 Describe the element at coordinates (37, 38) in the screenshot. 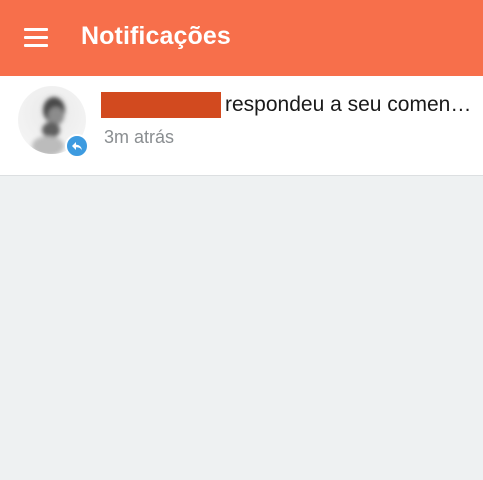

I see `hamburger-menu-icon` at that location.